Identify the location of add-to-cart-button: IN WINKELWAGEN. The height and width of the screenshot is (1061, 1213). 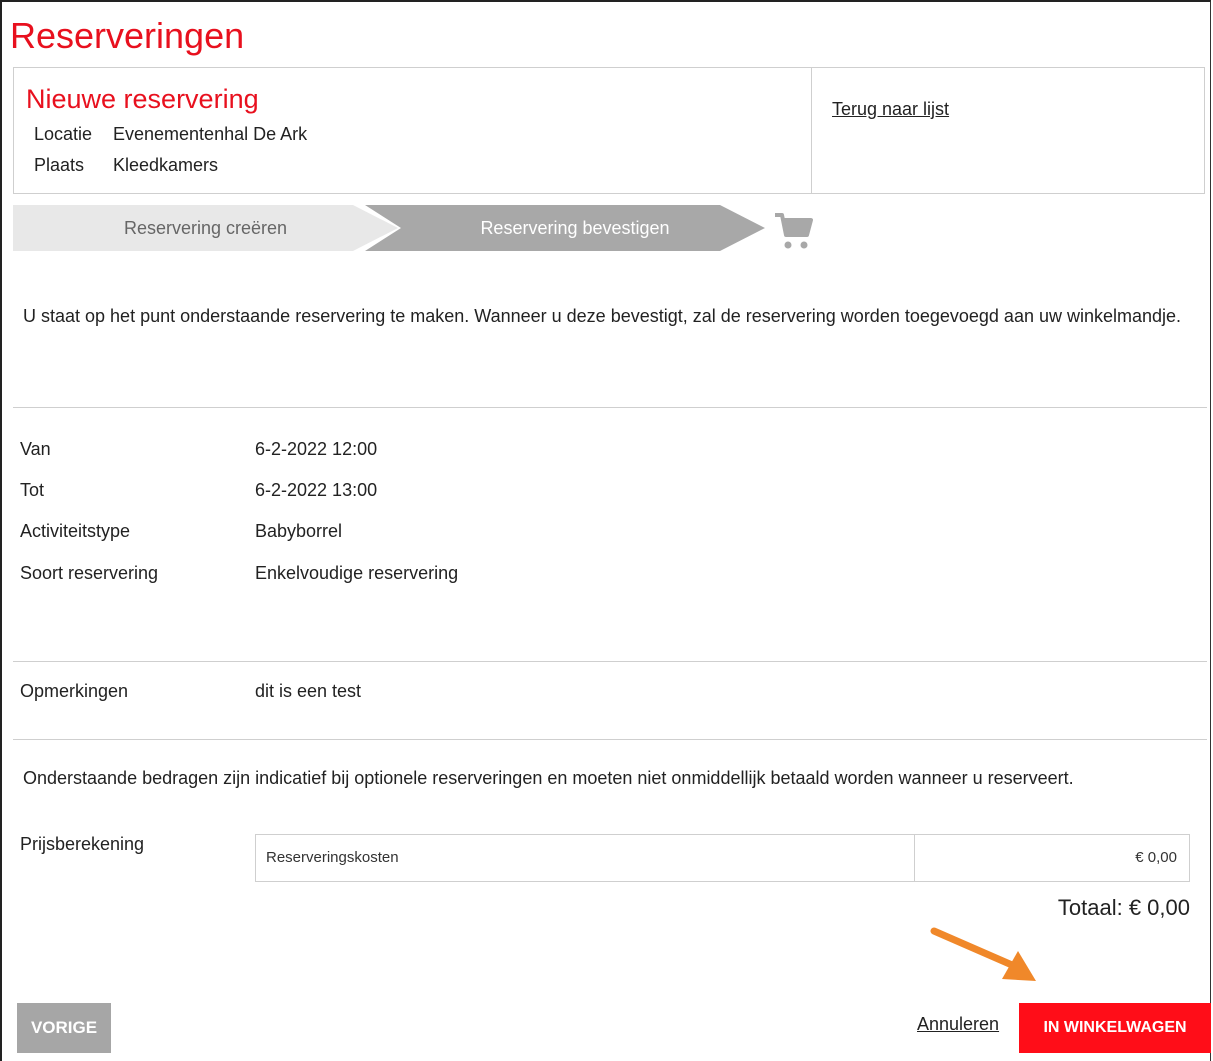
(1115, 1028).